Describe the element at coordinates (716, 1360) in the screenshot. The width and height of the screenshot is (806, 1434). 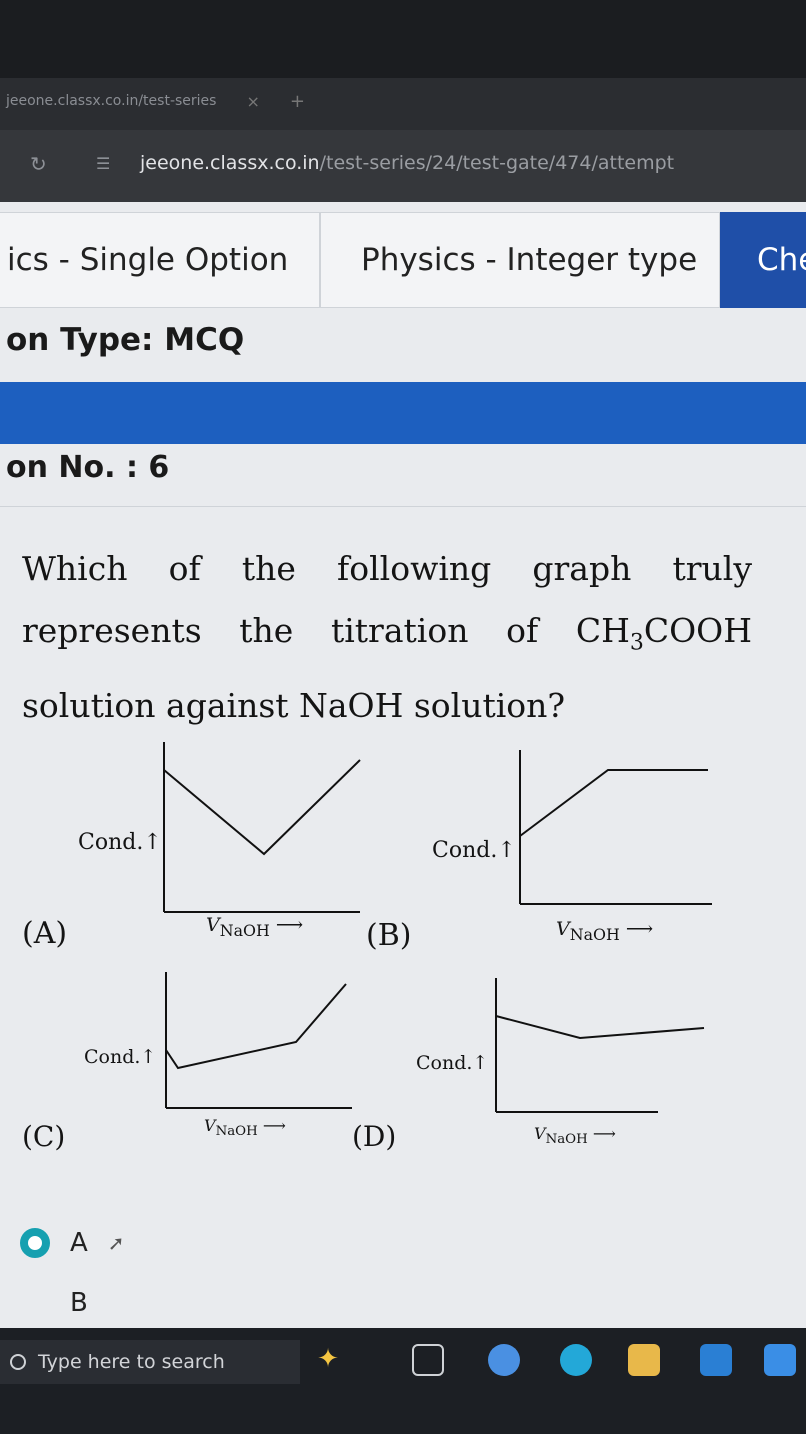
I see `mail-icon` at that location.